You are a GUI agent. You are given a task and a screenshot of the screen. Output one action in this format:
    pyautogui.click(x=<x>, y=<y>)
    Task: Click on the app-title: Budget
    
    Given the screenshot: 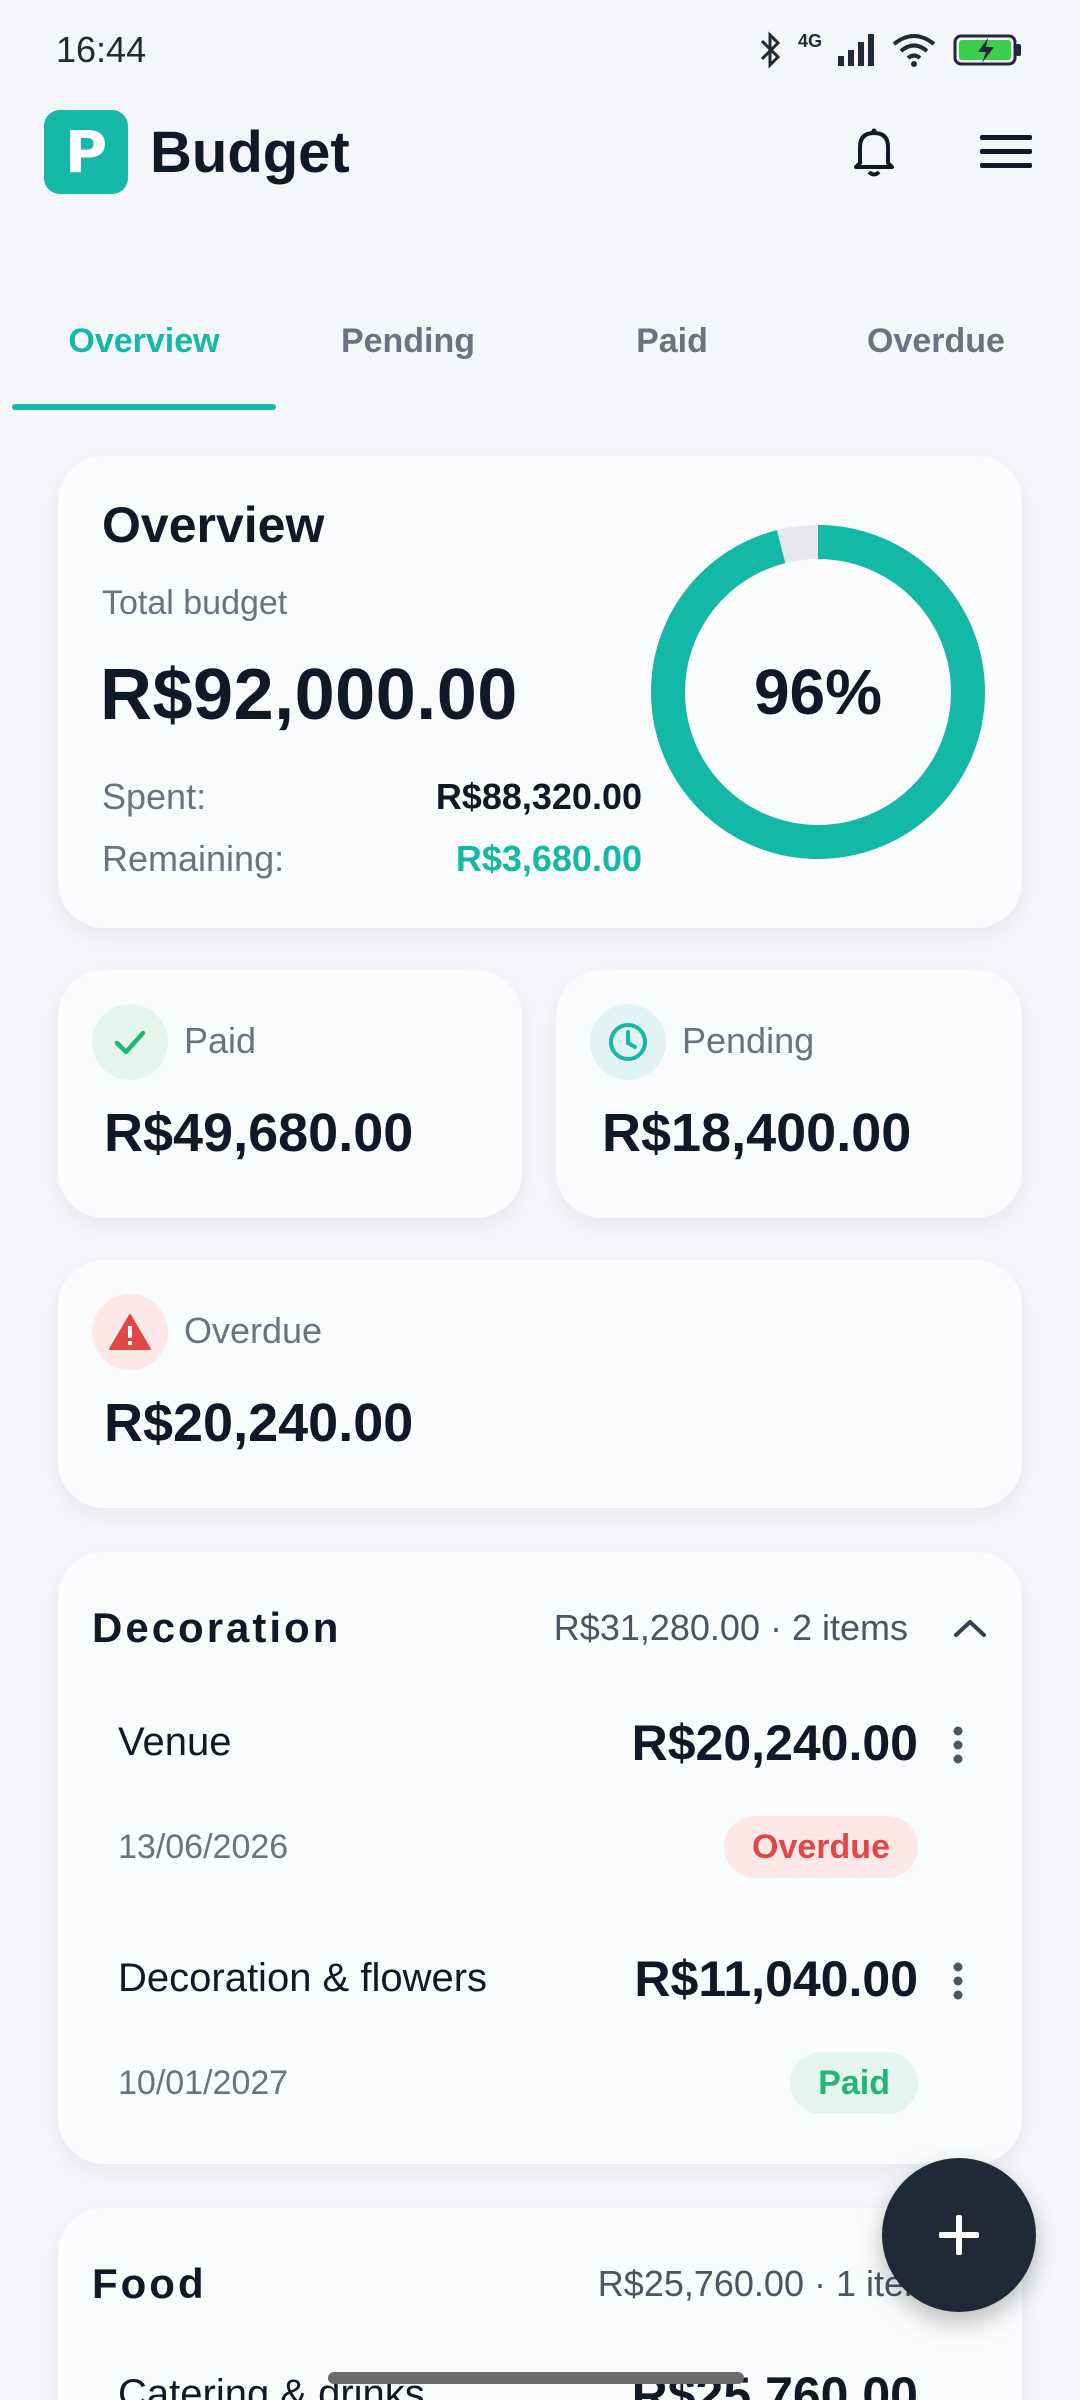 What is the action you would take?
    pyautogui.click(x=250, y=152)
    